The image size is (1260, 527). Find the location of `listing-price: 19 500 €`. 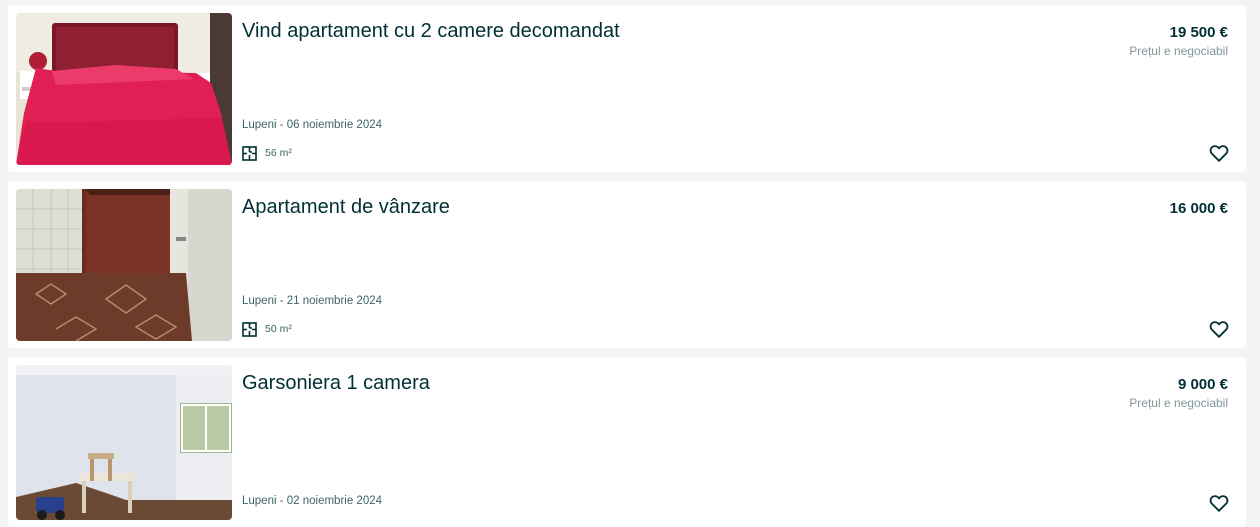

listing-price: 19 500 € is located at coordinates (1198, 32).